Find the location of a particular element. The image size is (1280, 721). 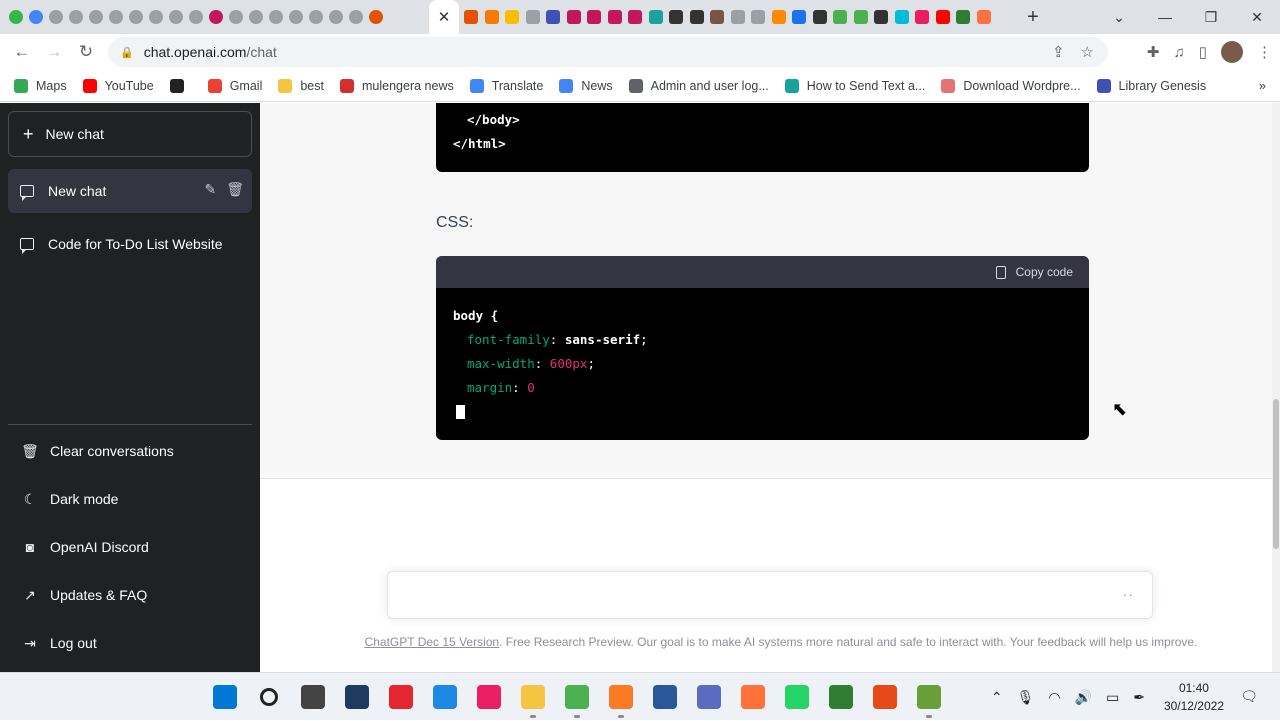

conversation-item: New chat ✎ 🗑 is located at coordinates (130, 191).